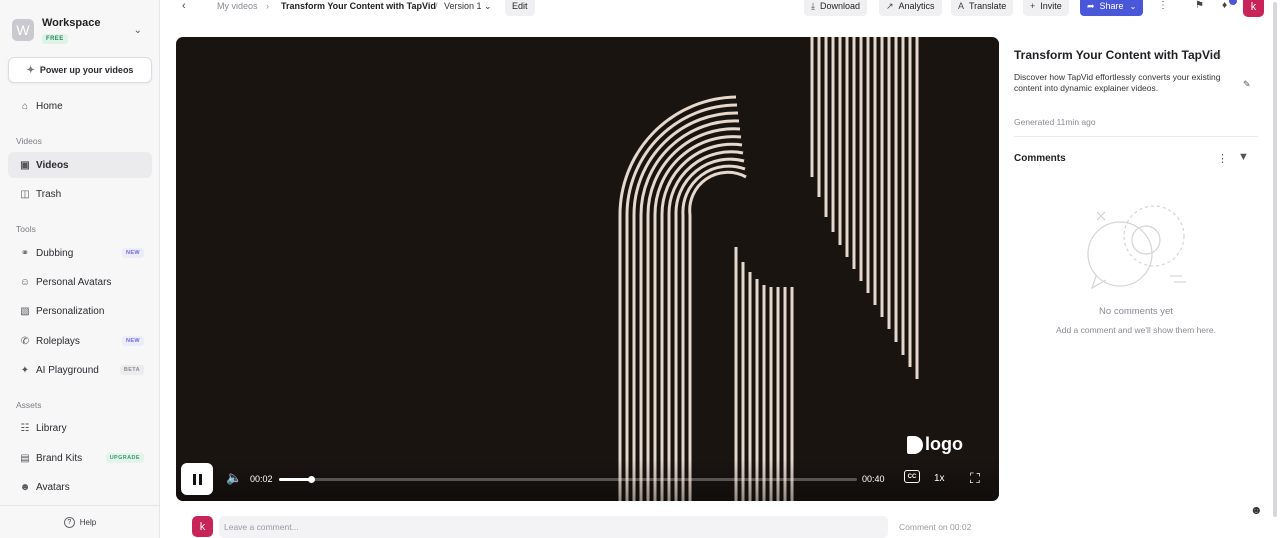  I want to click on sidebar-item-roleplays: ✆ Roleplays NEW, so click(80, 341).